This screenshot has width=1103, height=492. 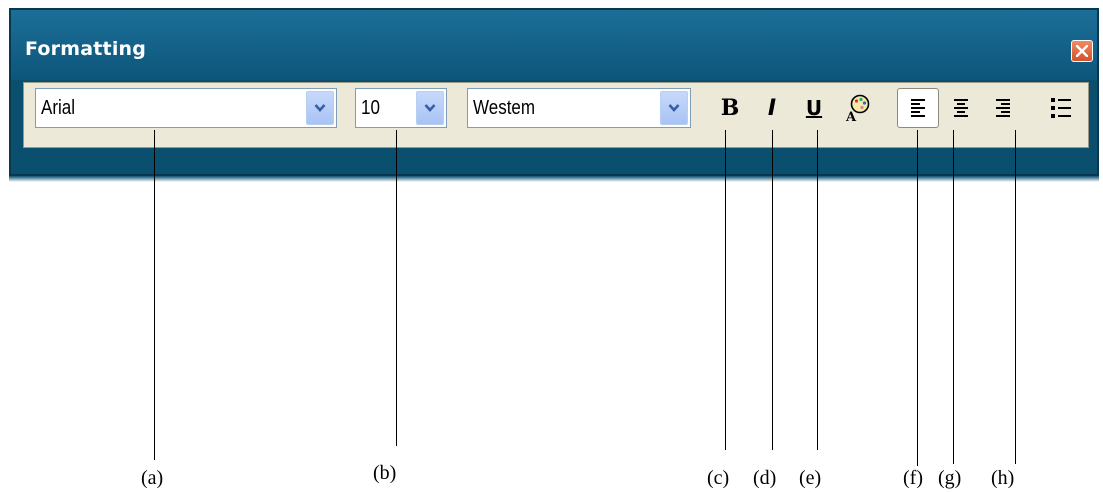 I want to click on window-shadow, so click(x=554, y=179).